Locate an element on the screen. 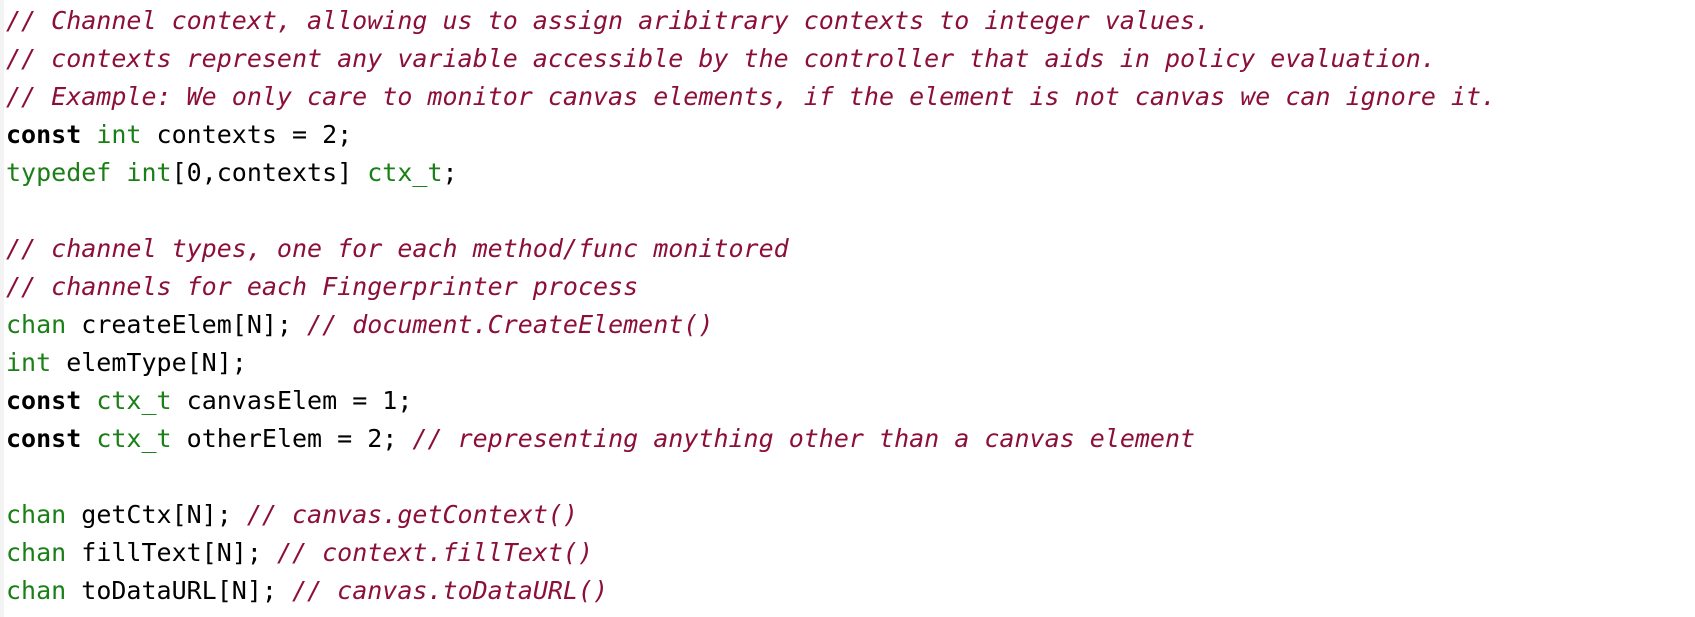 Image resolution: width=1695 pixels, height=617 pixels. code-comment: // document.CreateElement() is located at coordinates (510, 324).